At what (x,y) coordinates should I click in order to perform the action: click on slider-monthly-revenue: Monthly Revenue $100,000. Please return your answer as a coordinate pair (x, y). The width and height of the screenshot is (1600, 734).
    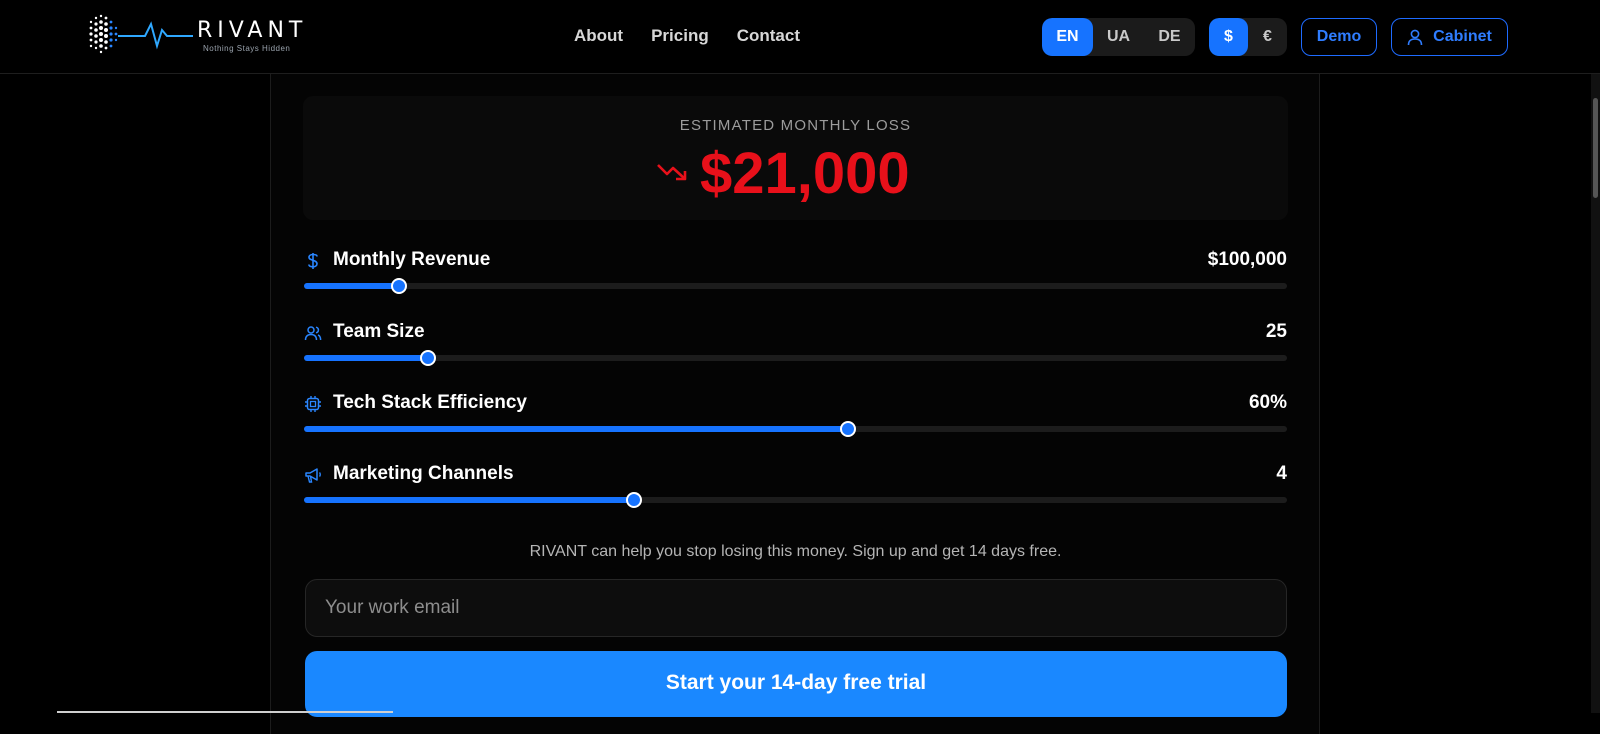
    Looking at the image, I should click on (795, 280).